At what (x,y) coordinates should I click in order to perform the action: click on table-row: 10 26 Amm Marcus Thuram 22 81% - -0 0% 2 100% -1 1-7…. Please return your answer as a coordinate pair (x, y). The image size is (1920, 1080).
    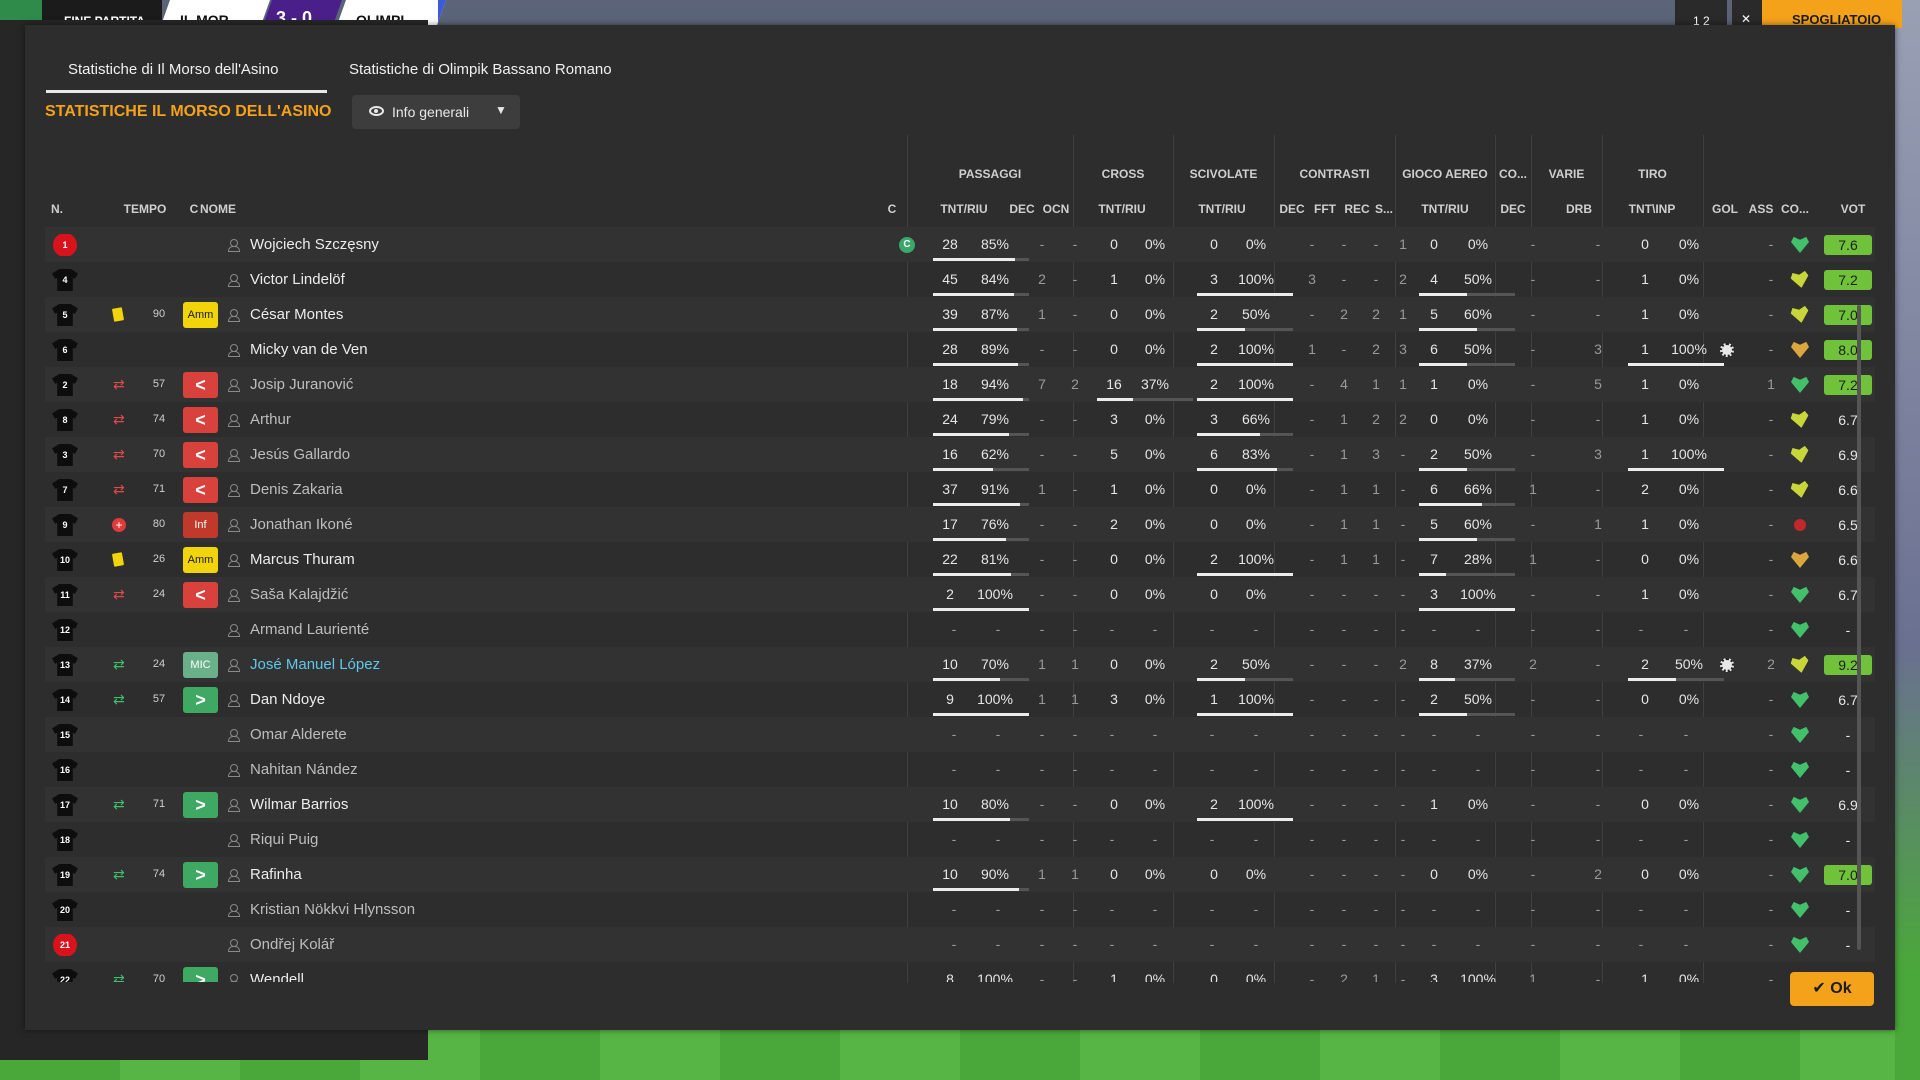
    Looking at the image, I should click on (960, 559).